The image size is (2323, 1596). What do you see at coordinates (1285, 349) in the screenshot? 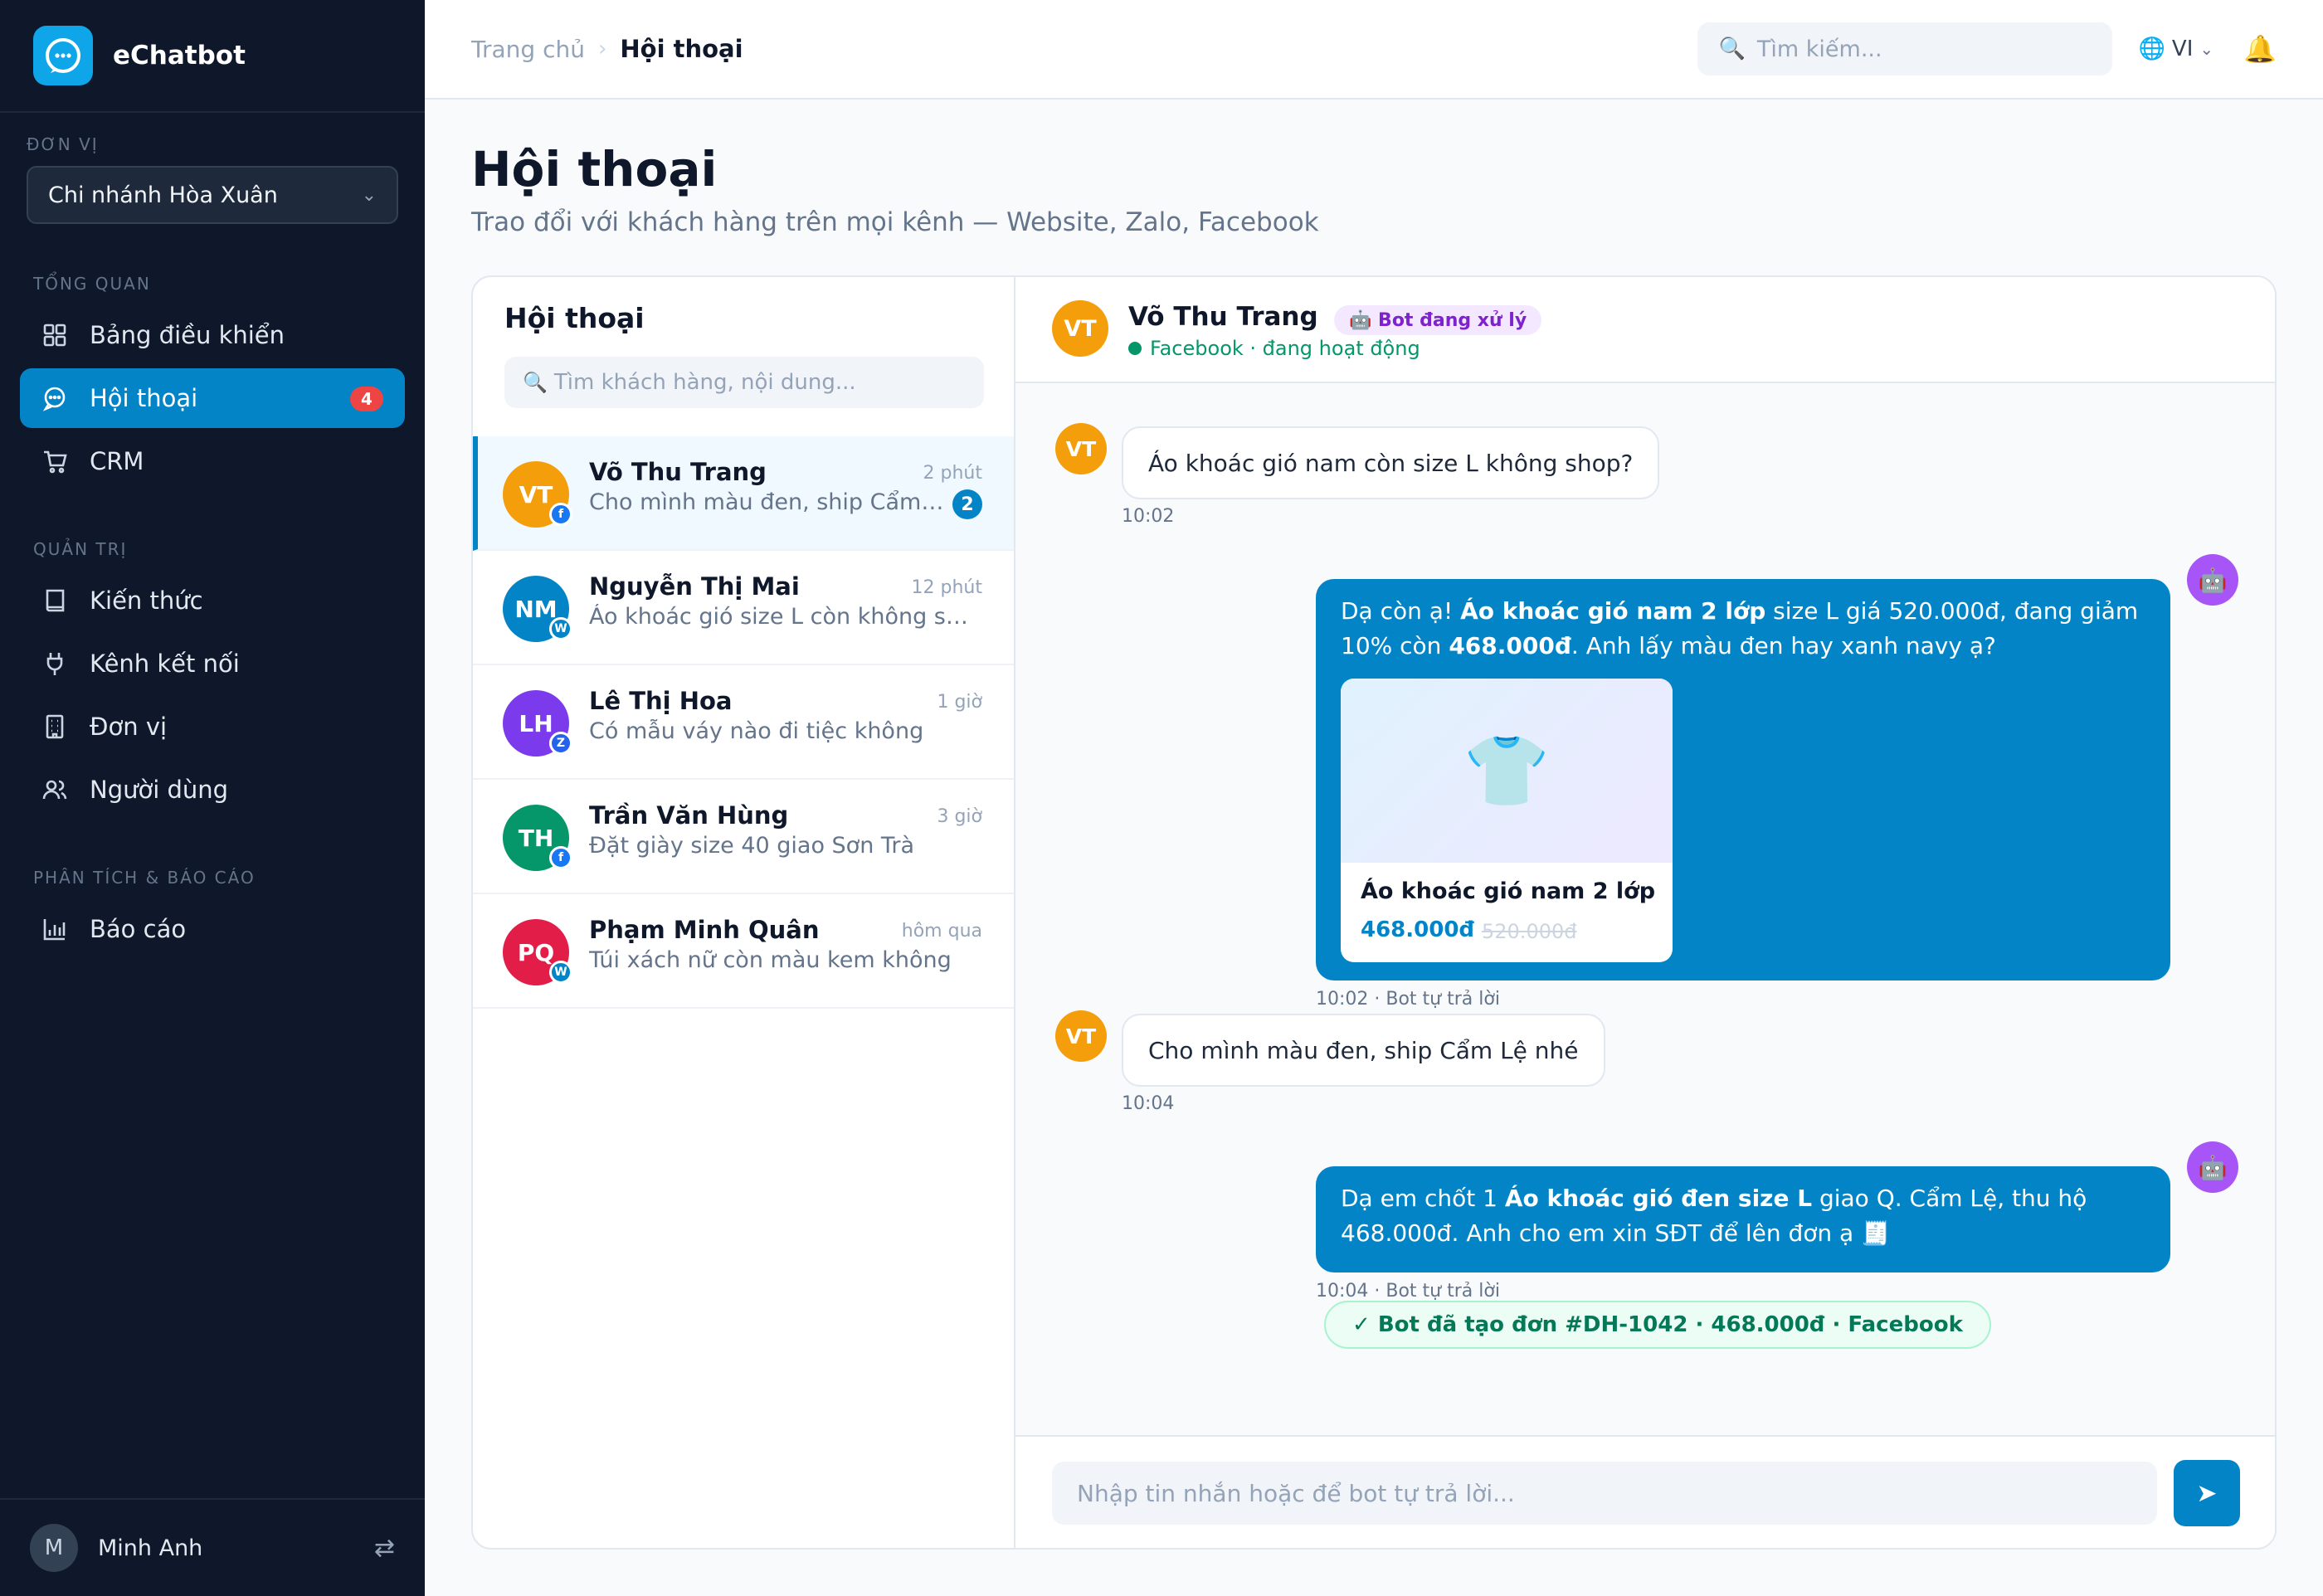
I see `chat-status-text: Facebook · đang hoạt động` at bounding box center [1285, 349].